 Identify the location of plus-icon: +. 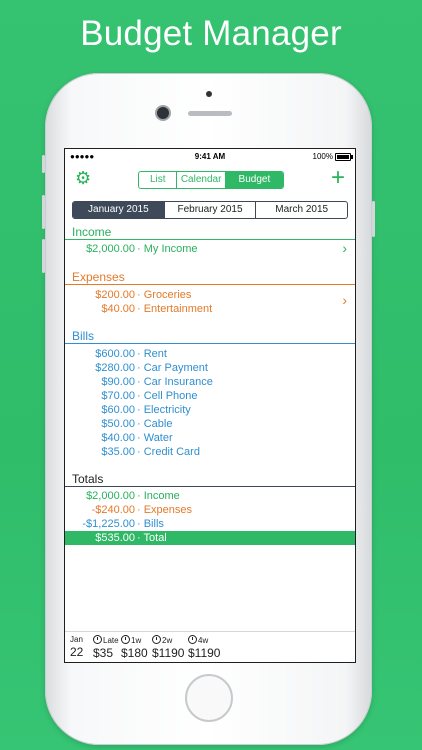
(338, 178).